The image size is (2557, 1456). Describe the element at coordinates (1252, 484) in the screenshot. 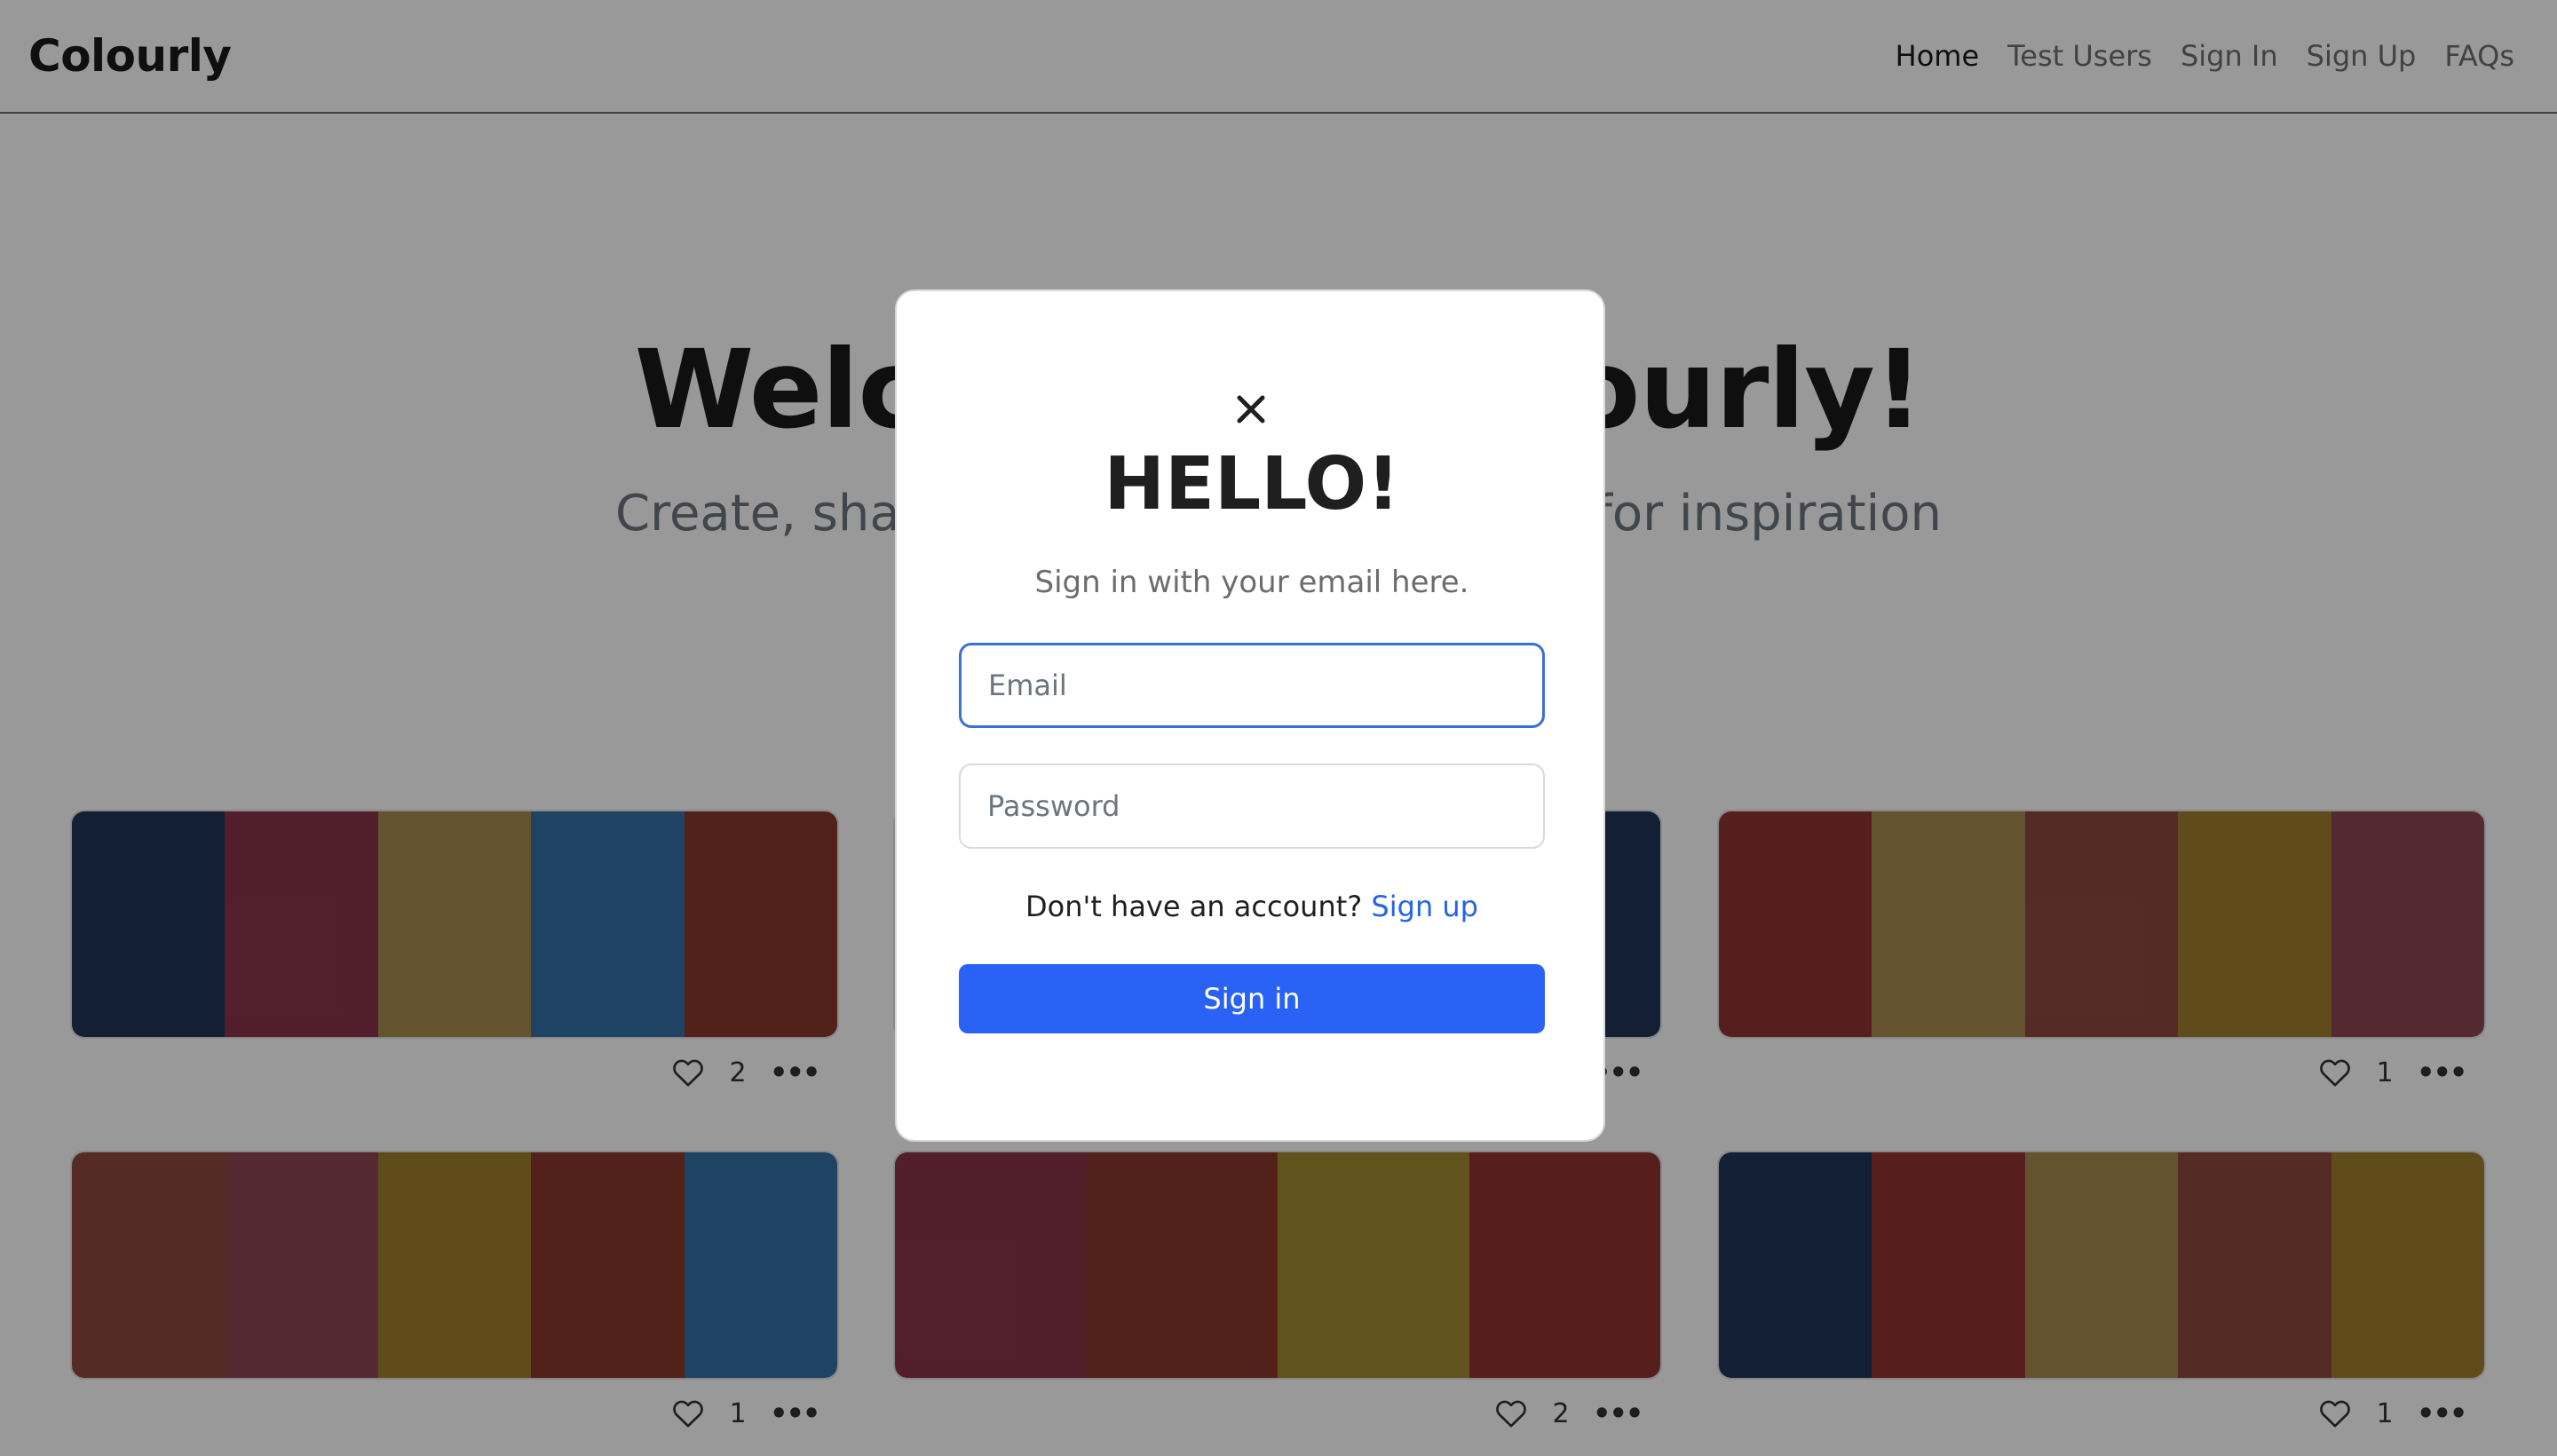

I see `modal-title: HELLO!` at that location.